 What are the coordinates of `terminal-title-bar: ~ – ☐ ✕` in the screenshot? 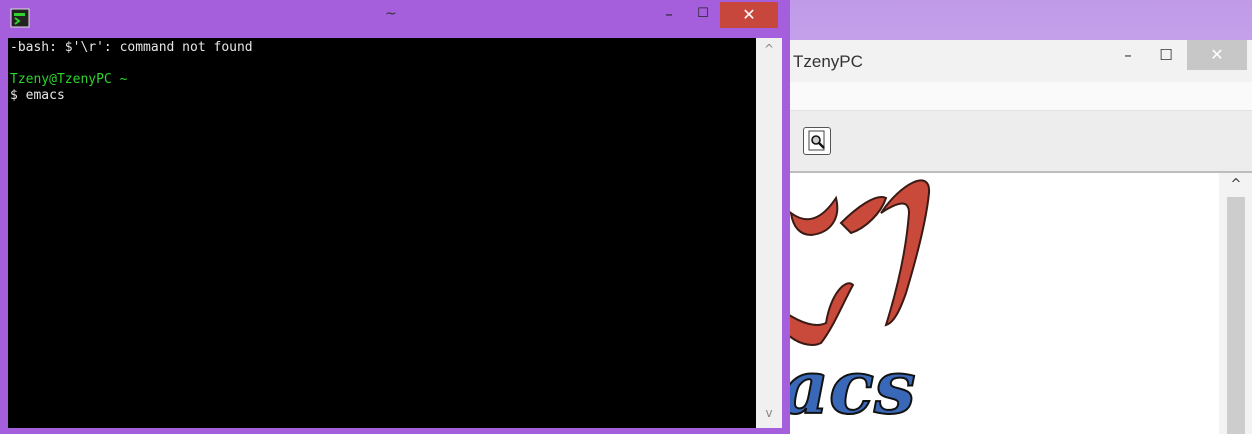 It's located at (395, 19).